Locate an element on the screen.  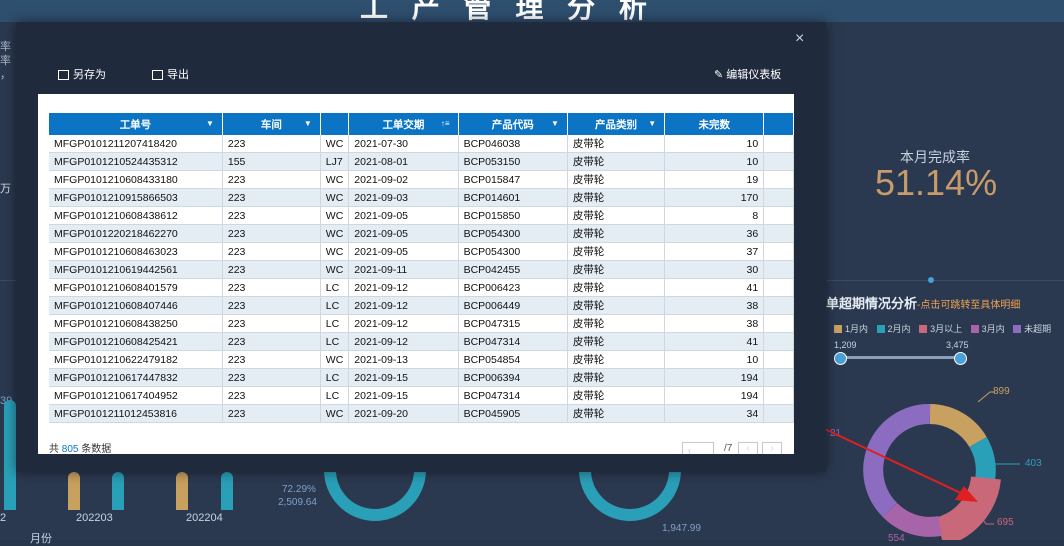
gauge-value: 2,509.64 is located at coordinates (297, 502).